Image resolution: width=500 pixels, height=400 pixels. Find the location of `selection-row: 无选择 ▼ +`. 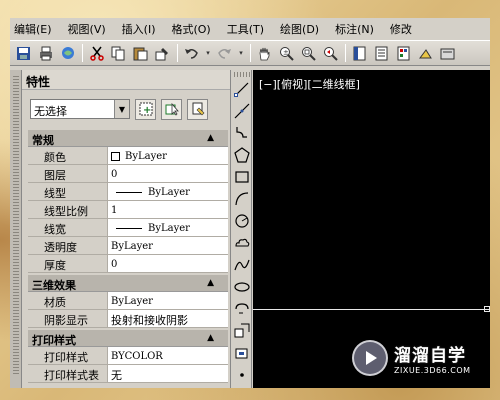

selection-row: 无选择 ▼ + is located at coordinates (119, 109).